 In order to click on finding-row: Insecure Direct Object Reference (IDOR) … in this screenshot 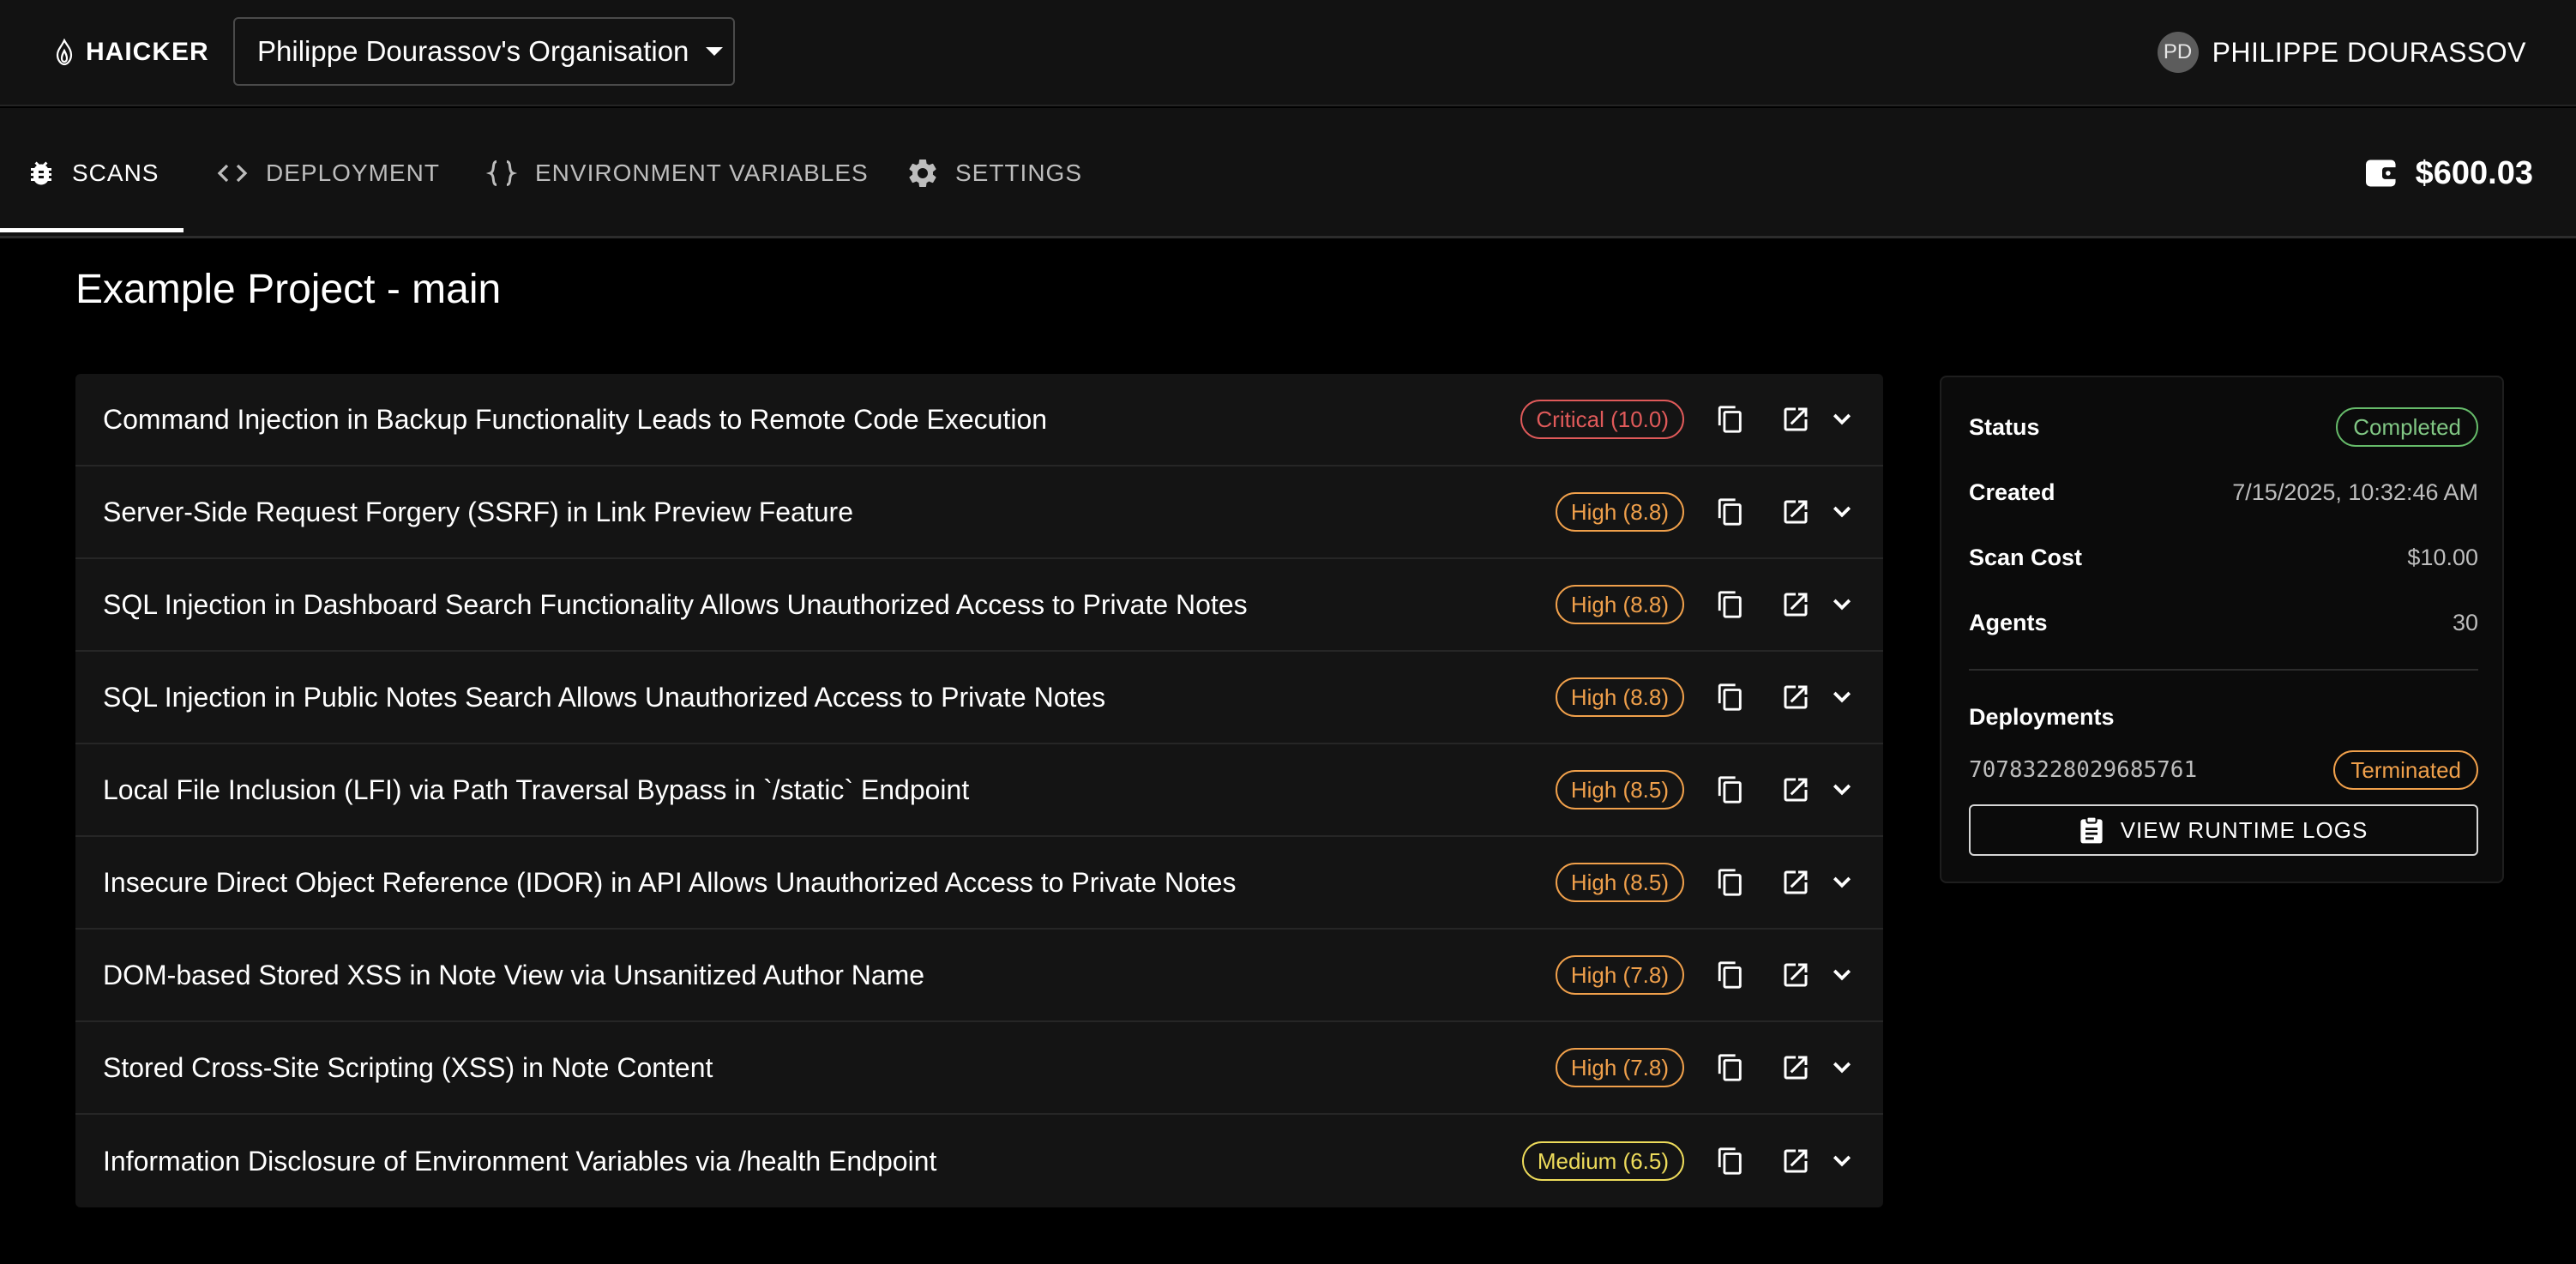, I will do `click(979, 883)`.